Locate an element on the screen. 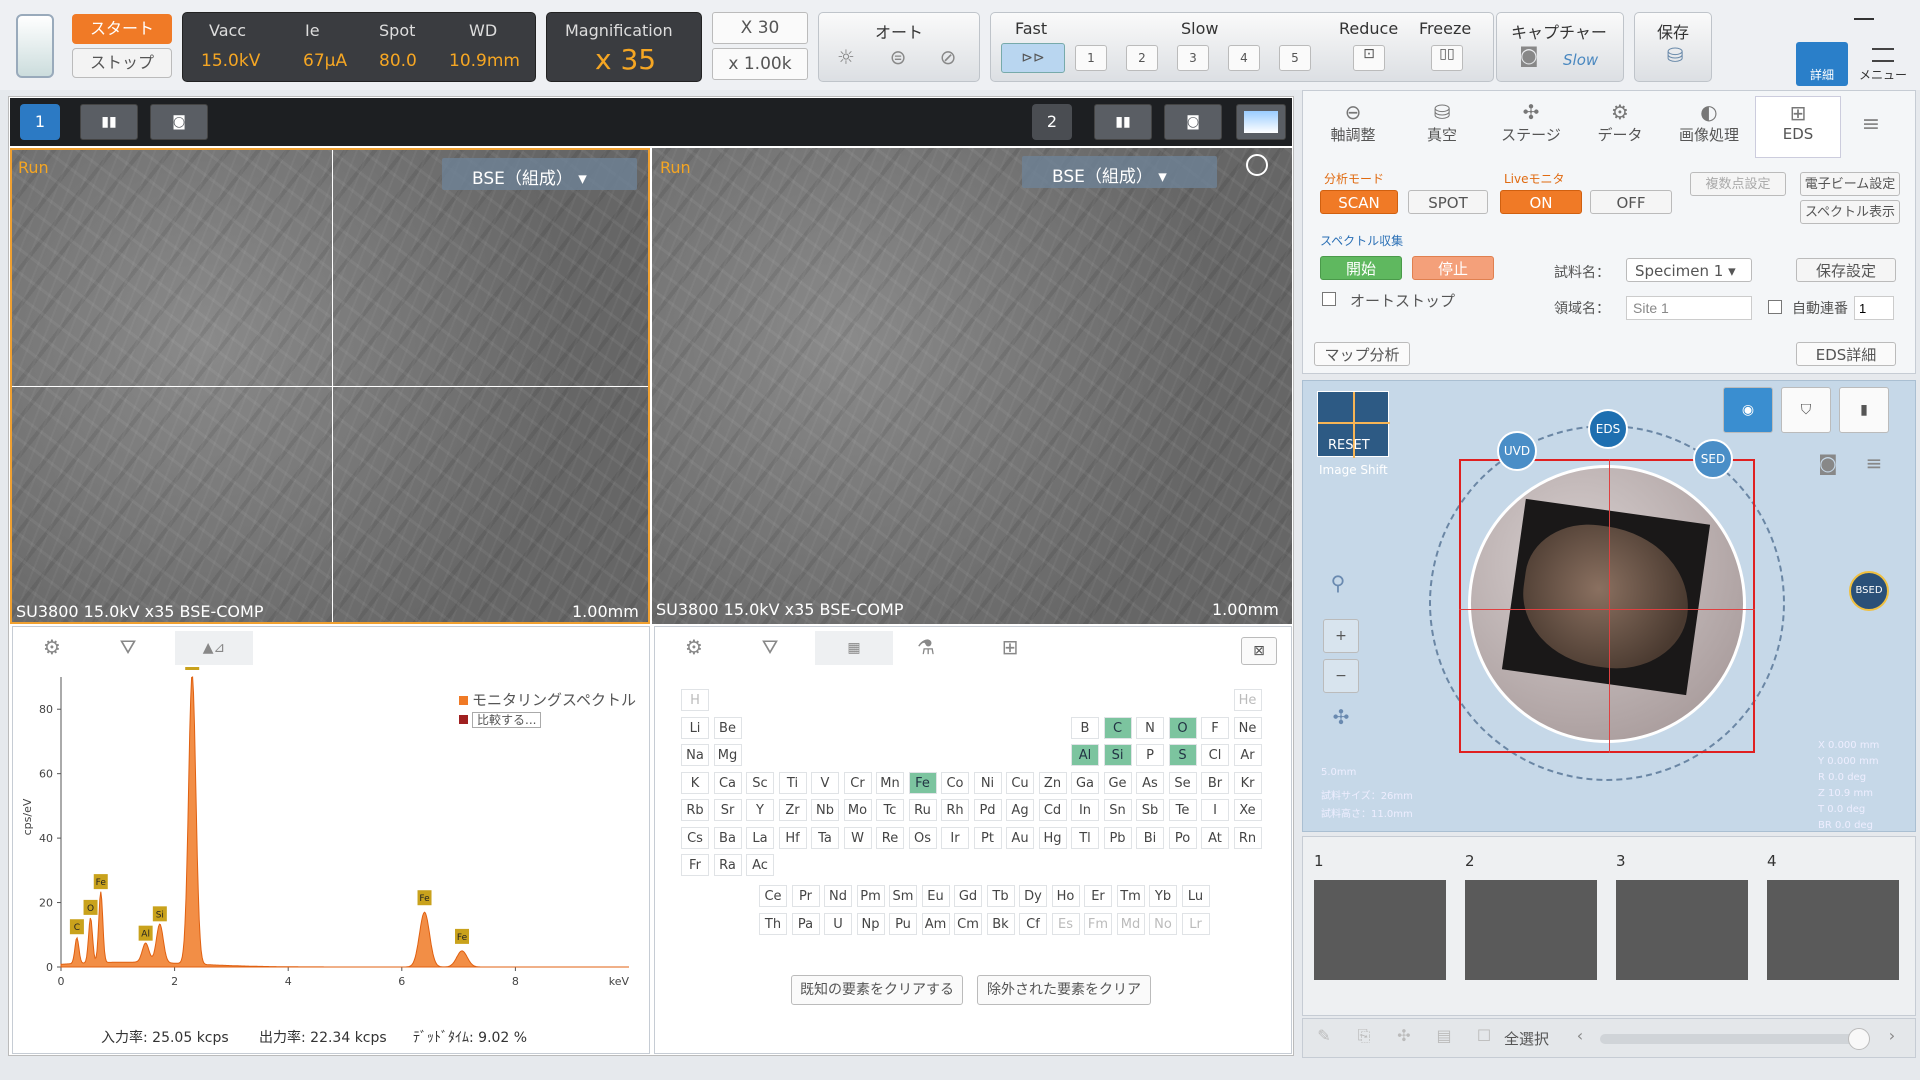 Image resolution: width=1920 pixels, height=1080 pixels. element-Cl: Cl is located at coordinates (1215, 755).